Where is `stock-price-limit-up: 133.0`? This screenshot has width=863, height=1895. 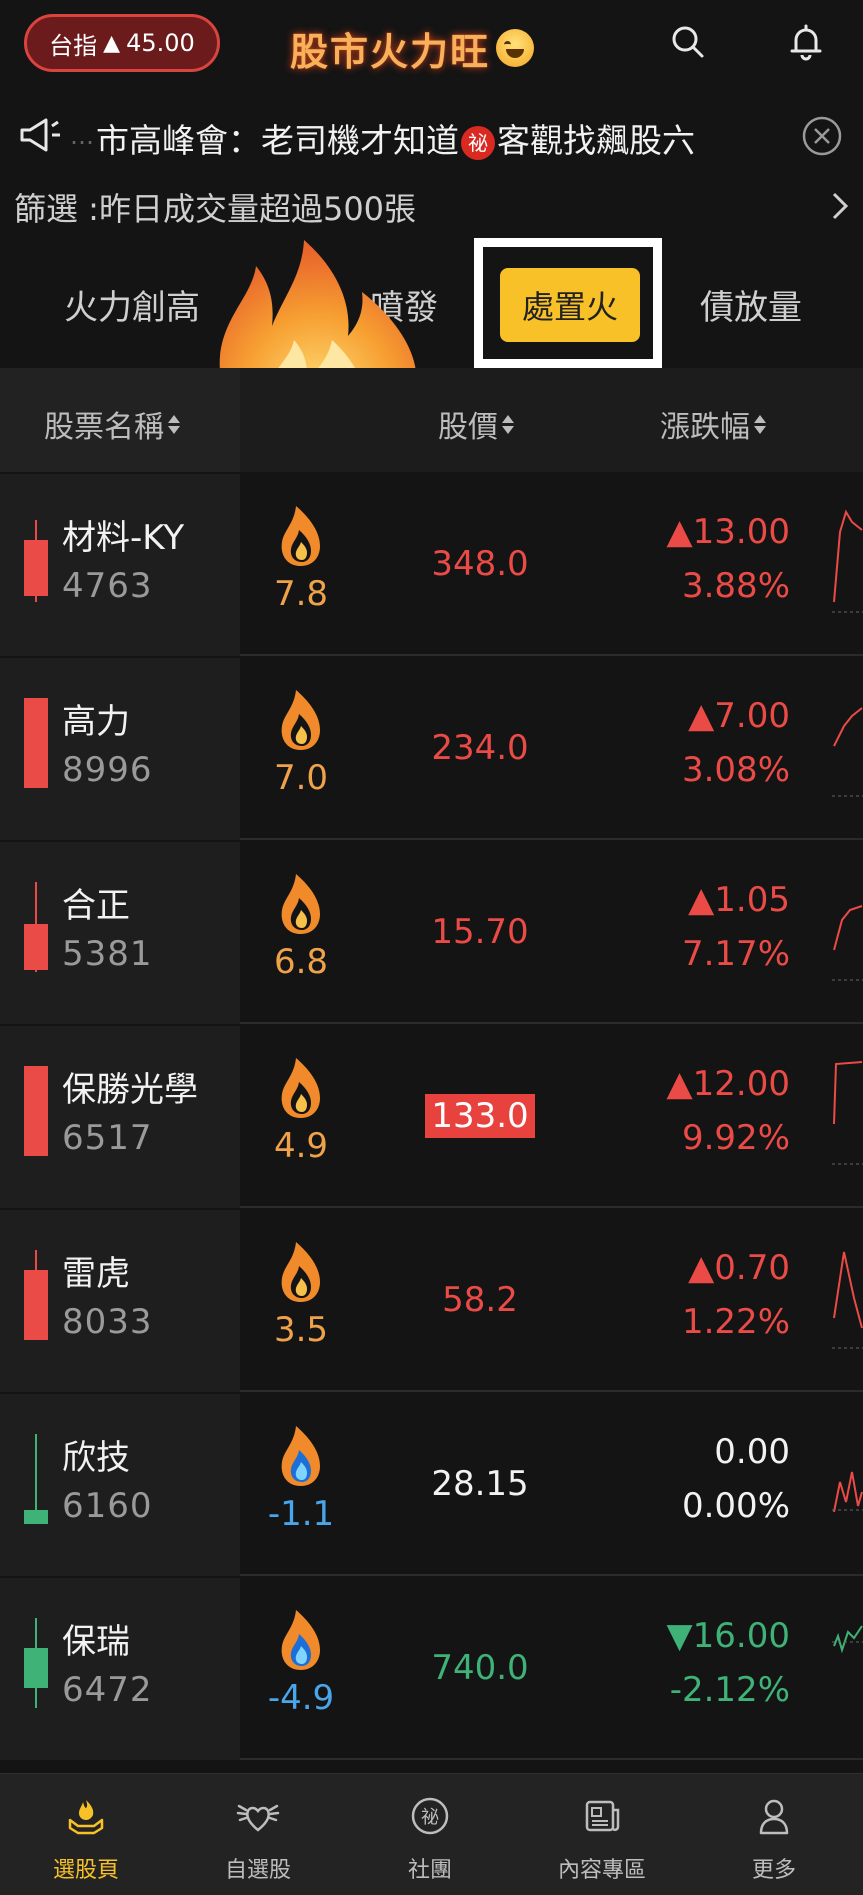
stock-price-limit-up: 133.0 is located at coordinates (480, 1116).